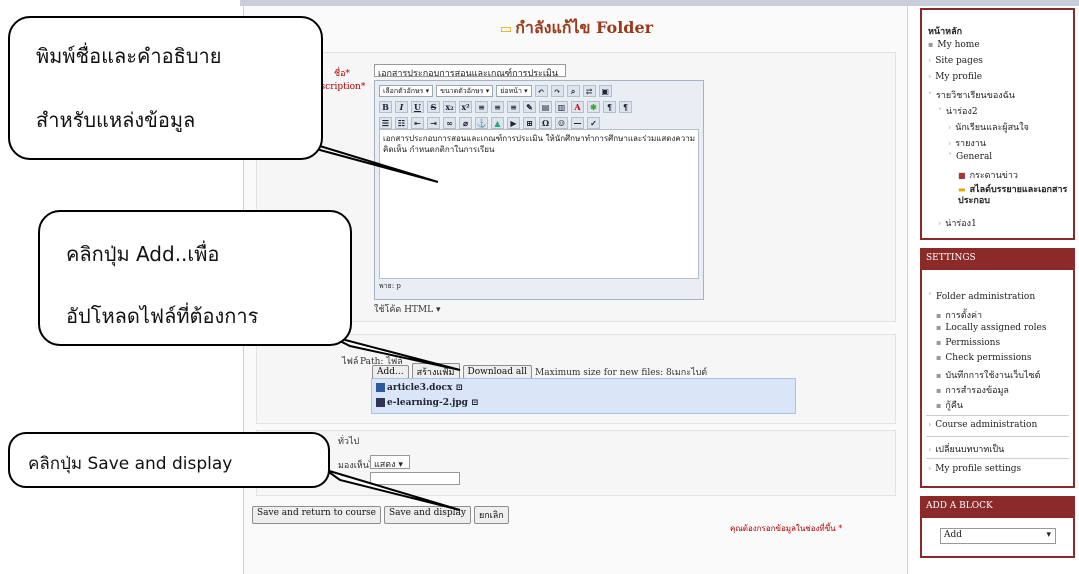 Image resolution: width=1079 pixels, height=574 pixels. I want to click on callout-text: คลิกปุ่ม Add..เพื่อ, so click(143, 254).